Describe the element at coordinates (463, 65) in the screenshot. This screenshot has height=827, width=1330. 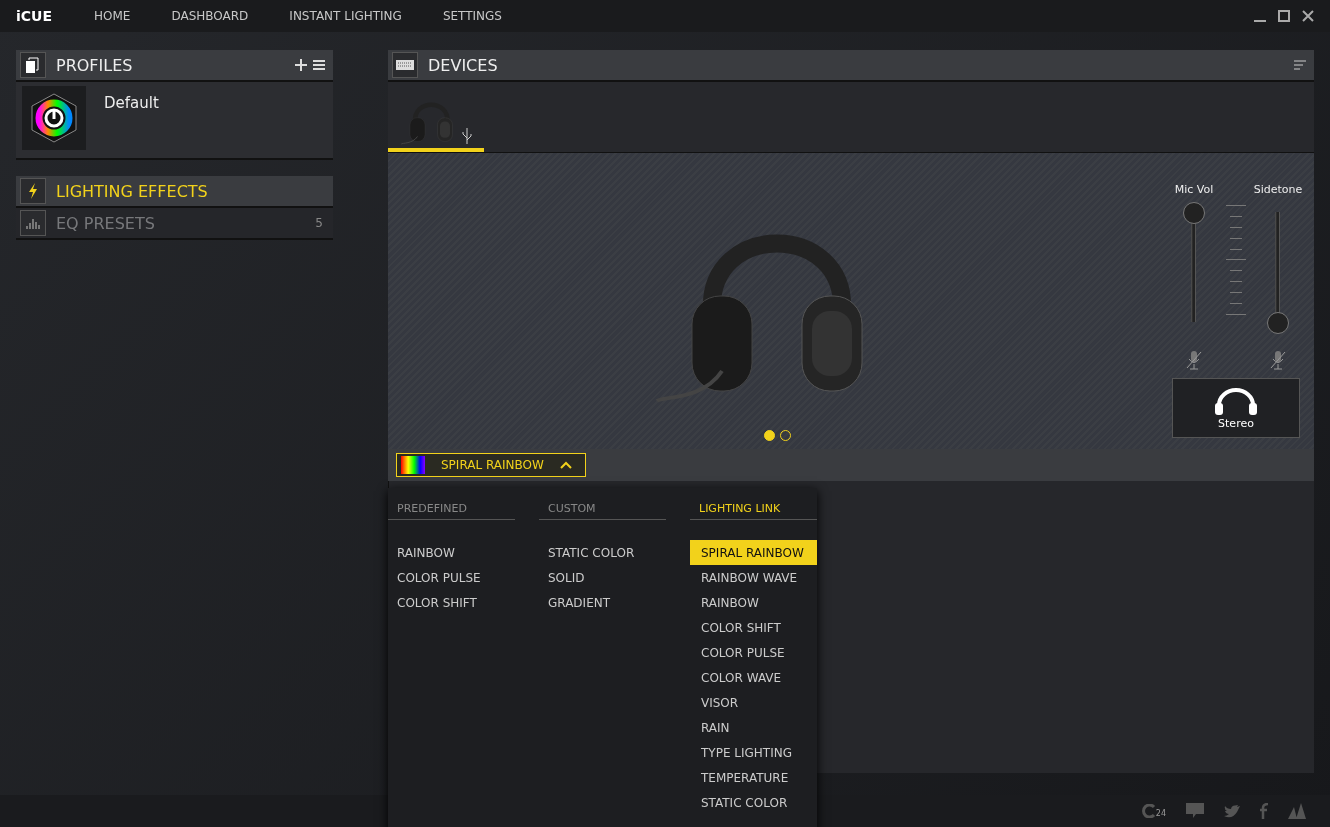
I see `devices-title: DEVICES` at that location.